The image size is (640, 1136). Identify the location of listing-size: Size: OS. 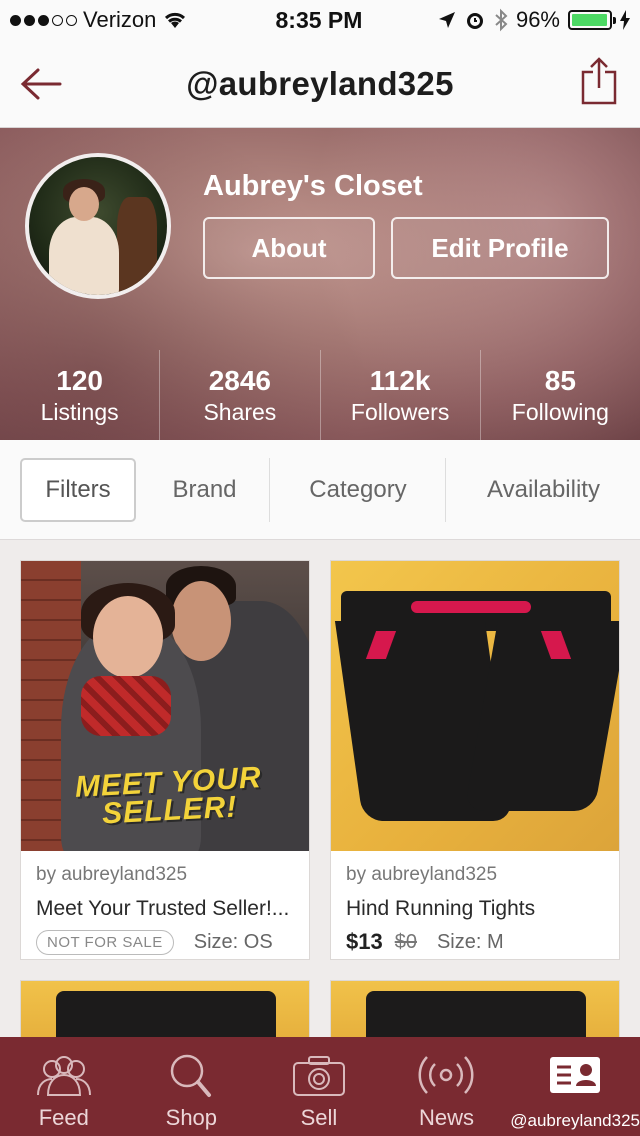
(233, 941).